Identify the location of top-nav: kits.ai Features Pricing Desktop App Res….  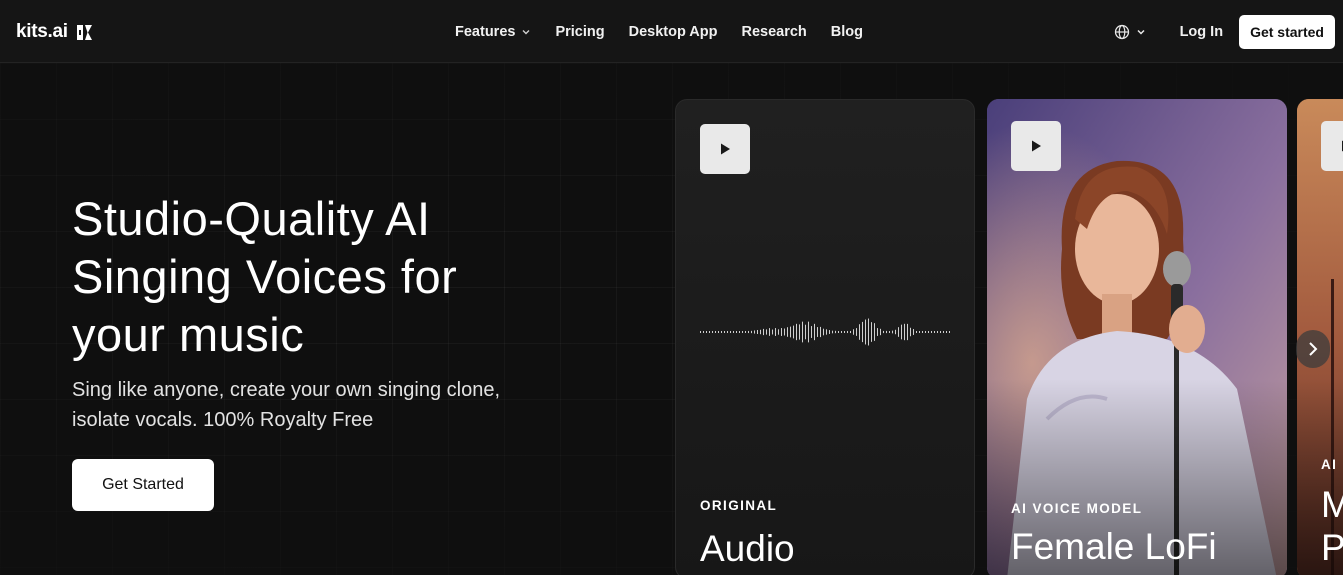
(671, 31).